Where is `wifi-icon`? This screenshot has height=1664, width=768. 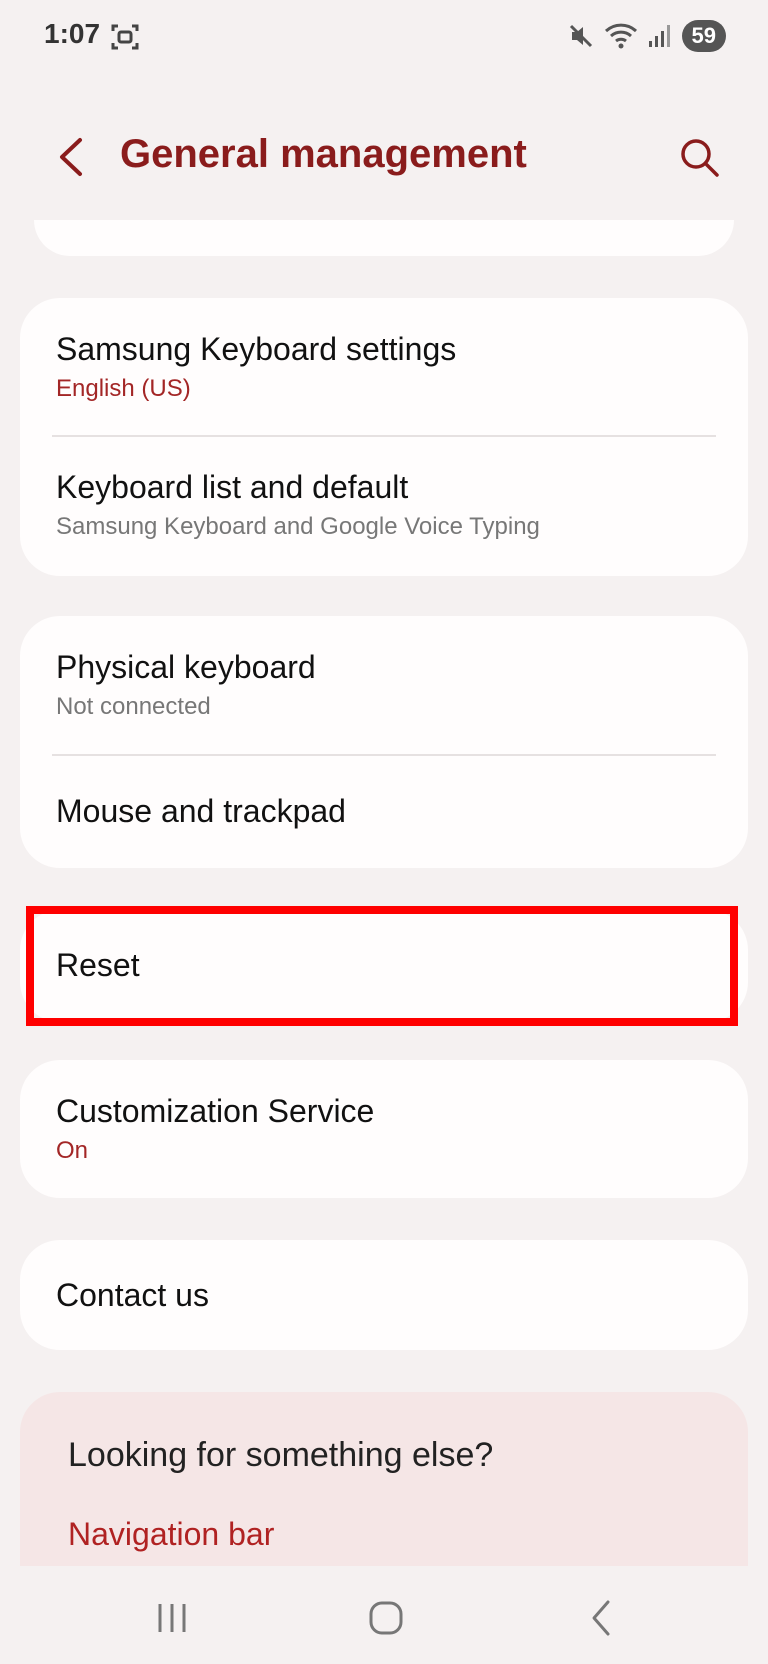
wifi-icon is located at coordinates (620, 36).